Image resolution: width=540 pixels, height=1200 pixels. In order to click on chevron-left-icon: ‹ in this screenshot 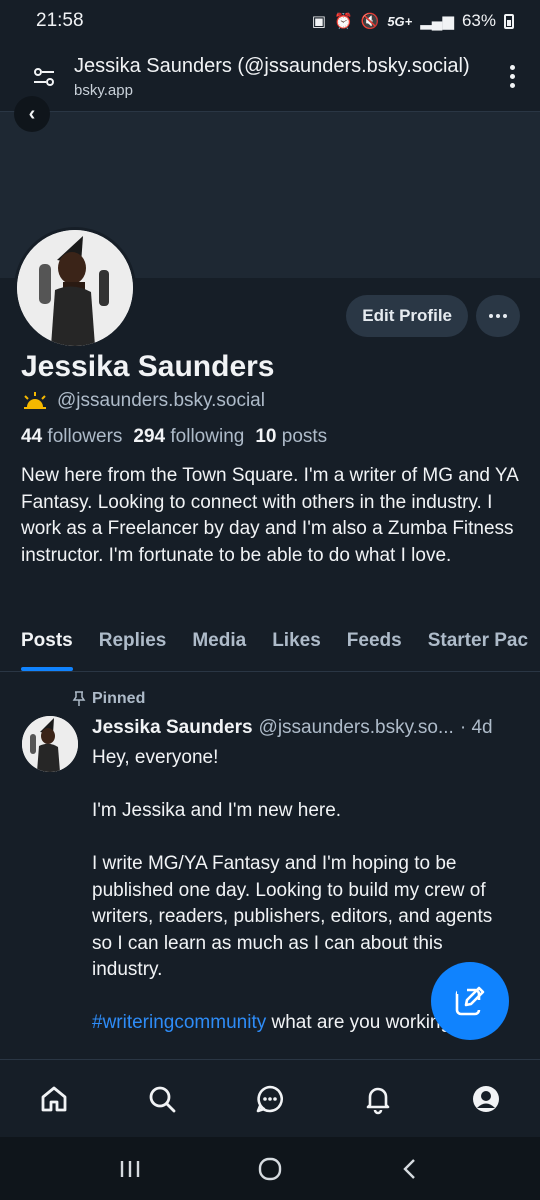, I will do `click(32, 113)`.